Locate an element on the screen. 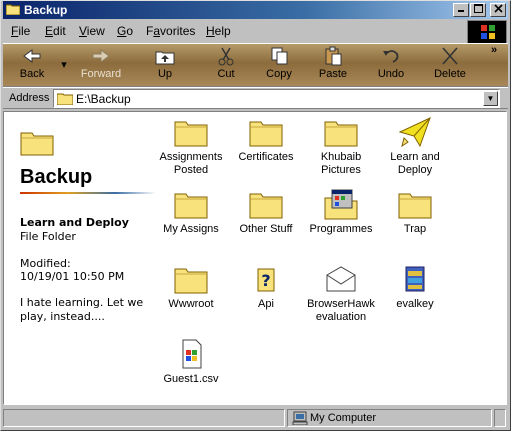 Image resolution: width=511 pixels, height=431 pixels. status-bar: My Computer is located at coordinates (255, 417).